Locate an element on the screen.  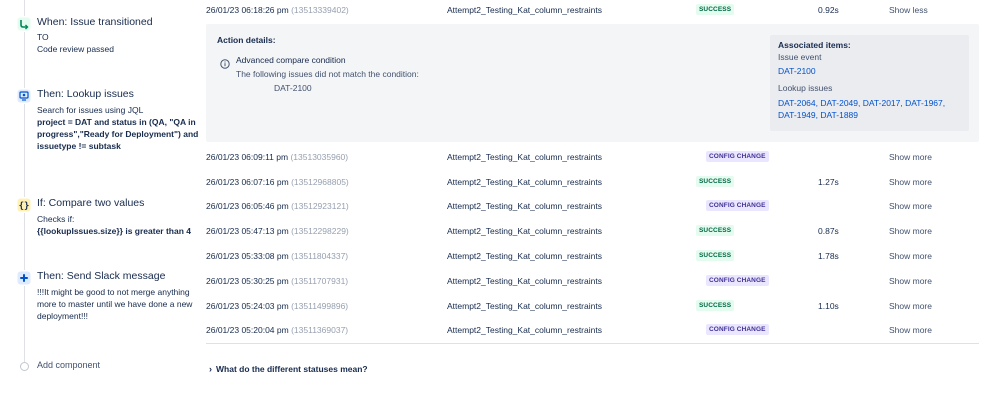
action-details-heading: Action details: is located at coordinates (246, 40).